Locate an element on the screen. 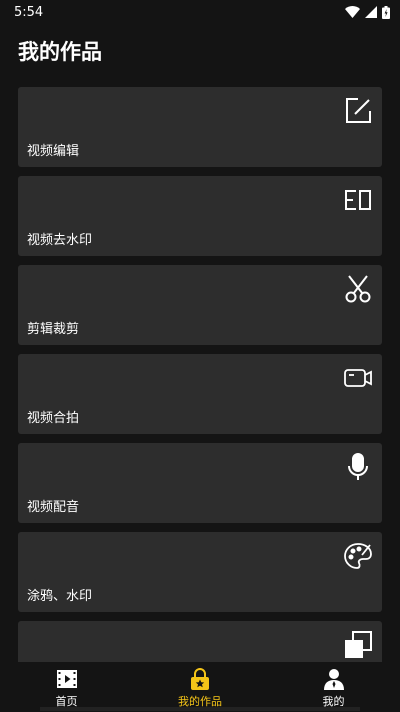 The width and height of the screenshot is (400, 712). film-icon is located at coordinates (66, 679).